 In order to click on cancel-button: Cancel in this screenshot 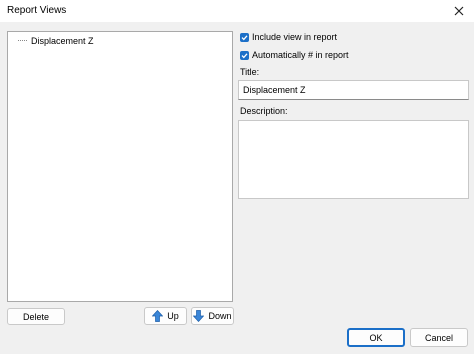, I will do `click(439, 337)`.